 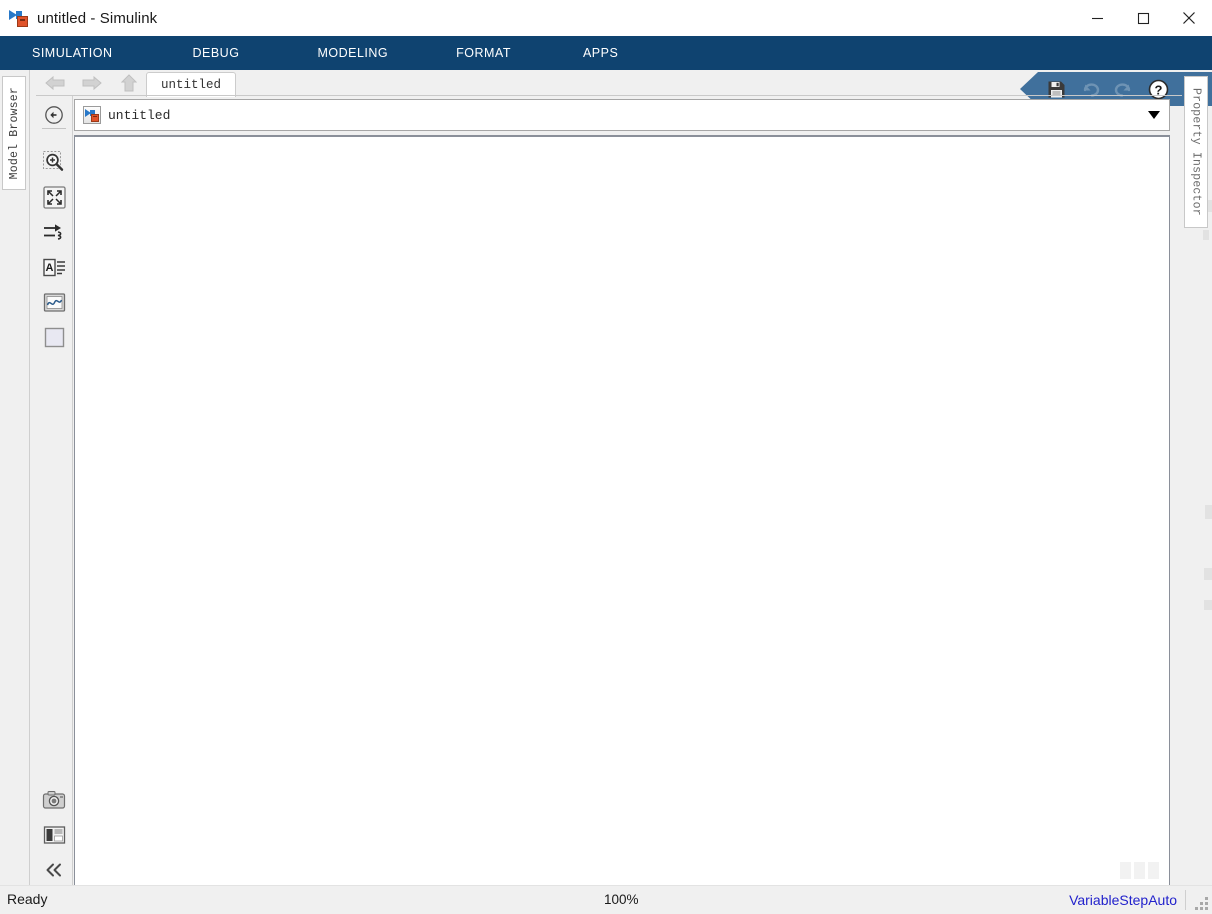 I want to click on back-button, so click(x=55, y=83).